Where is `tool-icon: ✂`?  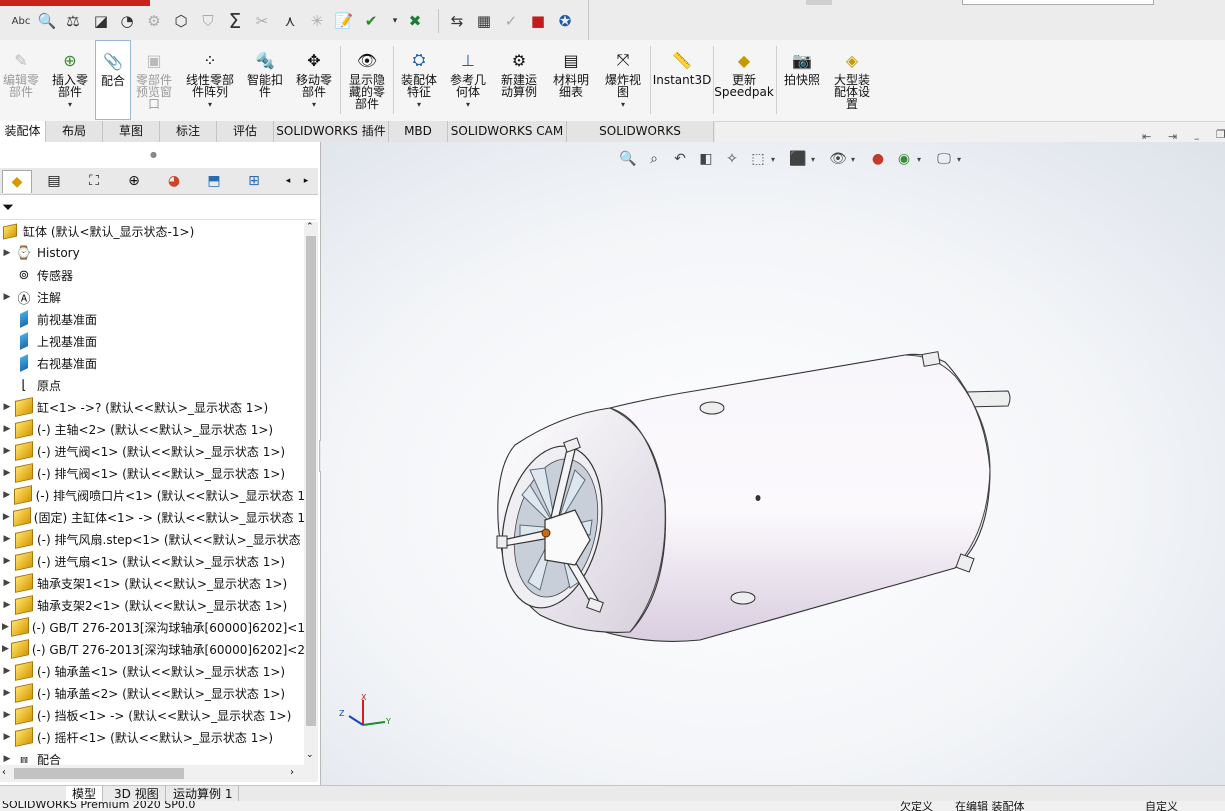 tool-icon: ✂ is located at coordinates (262, 21).